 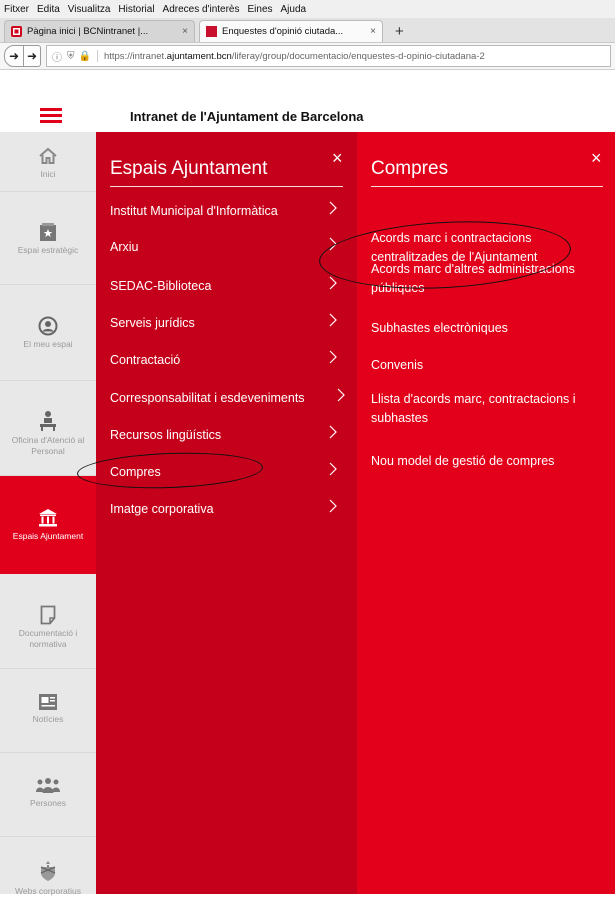 What do you see at coordinates (48, 232) in the screenshot?
I see `star-document-icon` at bounding box center [48, 232].